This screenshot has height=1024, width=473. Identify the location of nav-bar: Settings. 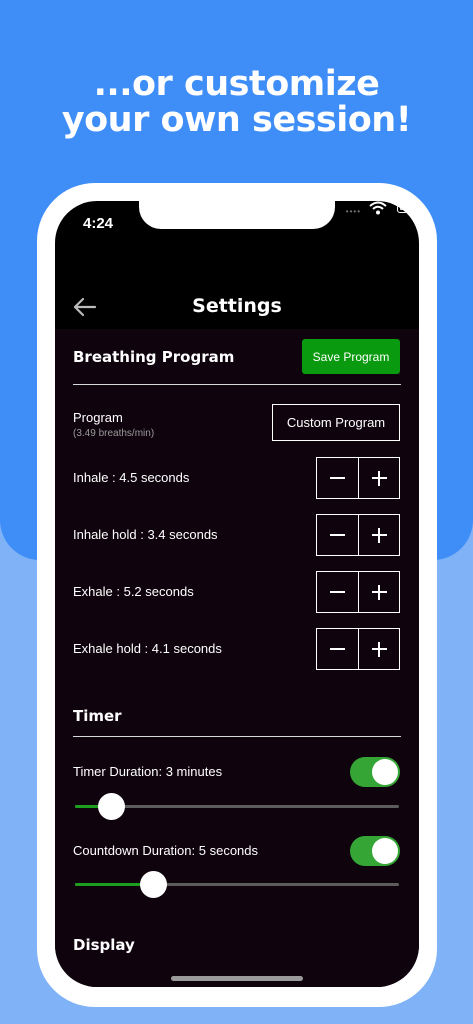
(237, 307).